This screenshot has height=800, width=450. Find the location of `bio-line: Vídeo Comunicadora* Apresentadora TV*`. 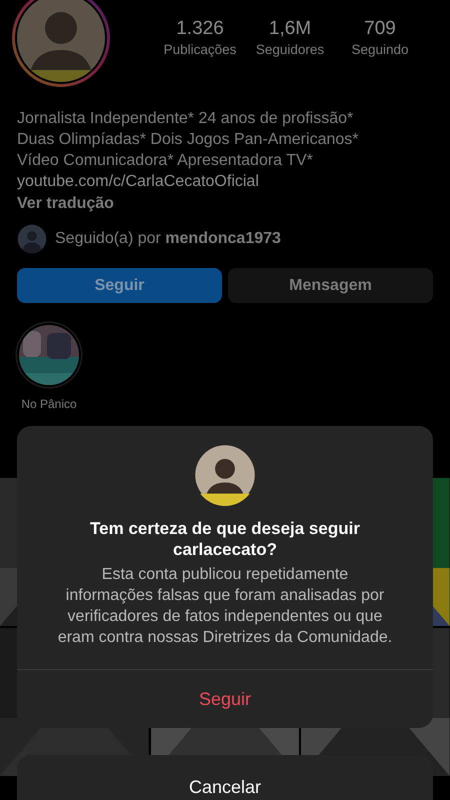

bio-line: Vídeo Comunicadora* Apresentadora TV* is located at coordinates (165, 161).